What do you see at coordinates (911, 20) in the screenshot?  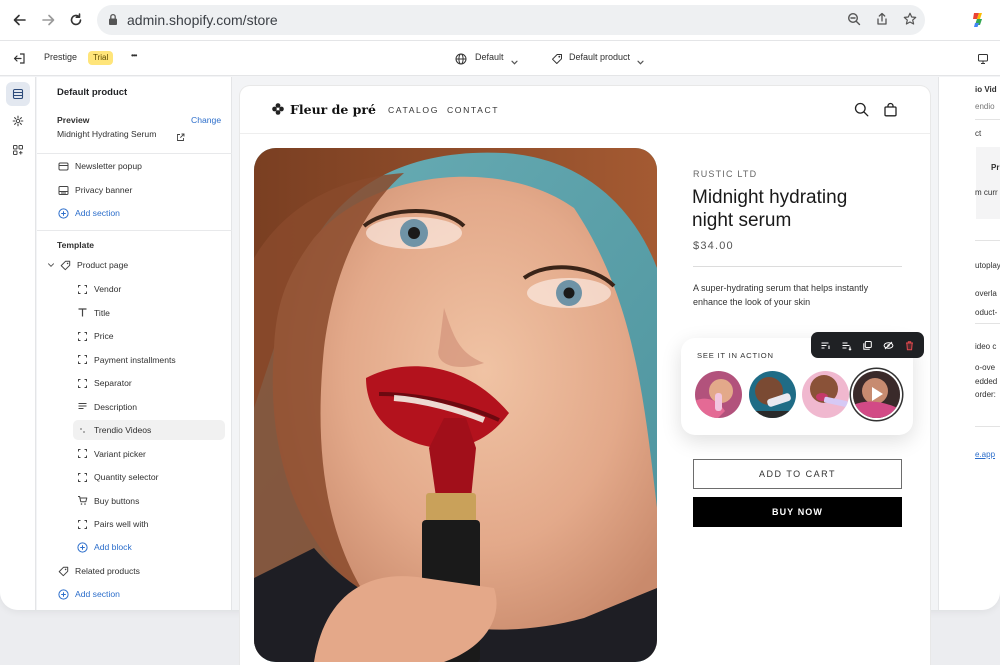 I see `bookmark-star-icon` at bounding box center [911, 20].